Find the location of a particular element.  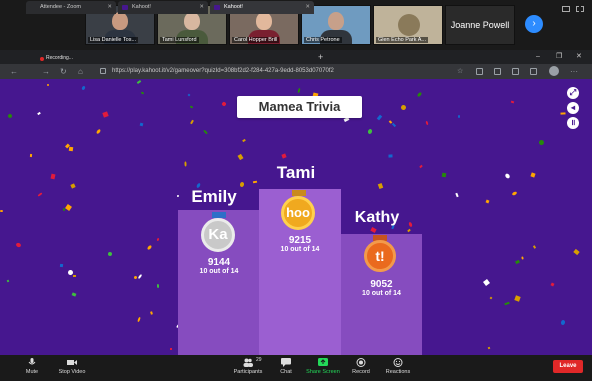

tab-zoom: Attendee - Zoom ✕ is located at coordinates (71, 7).